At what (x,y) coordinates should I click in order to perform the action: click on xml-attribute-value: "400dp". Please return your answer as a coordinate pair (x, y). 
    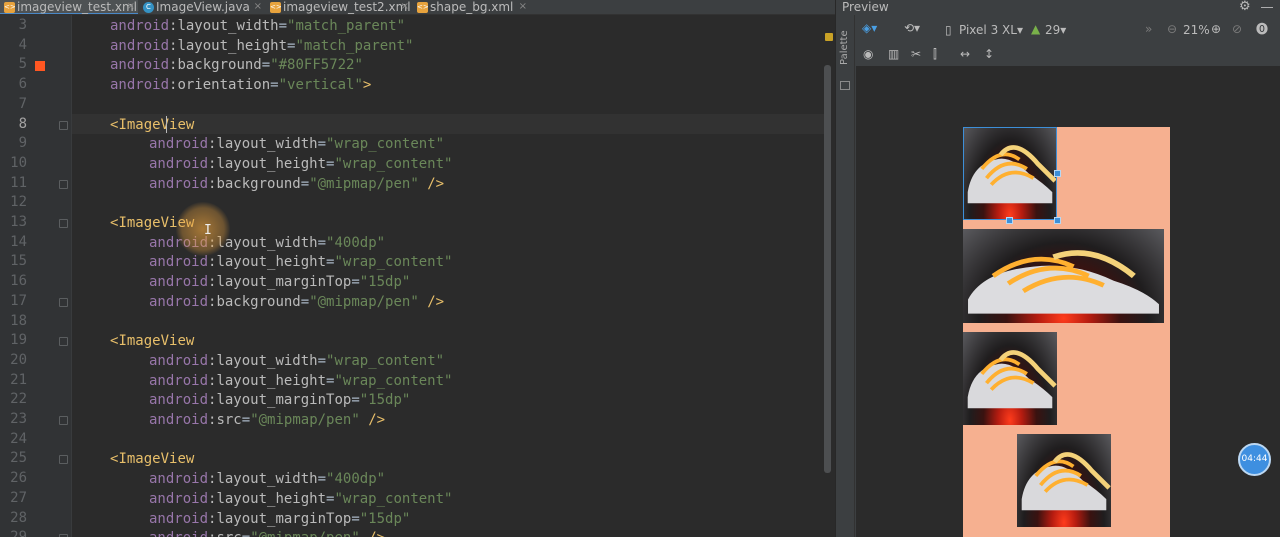
    Looking at the image, I should click on (356, 242).